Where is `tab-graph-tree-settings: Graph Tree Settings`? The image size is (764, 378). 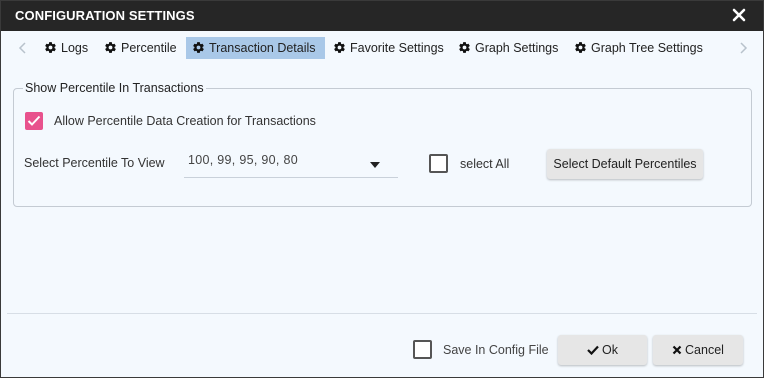
tab-graph-tree-settings: Graph Tree Settings is located at coordinates (638, 48).